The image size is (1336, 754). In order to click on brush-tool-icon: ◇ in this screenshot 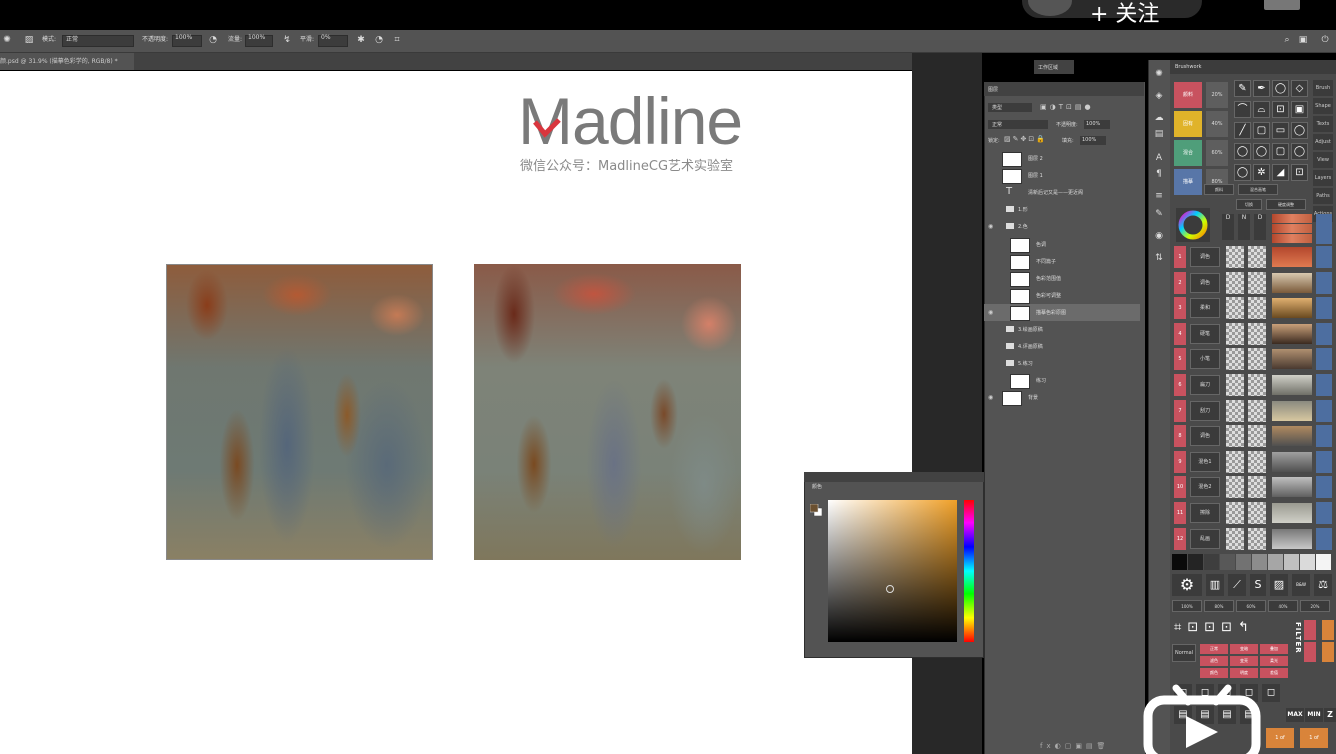, I will do `click(1299, 88)`.